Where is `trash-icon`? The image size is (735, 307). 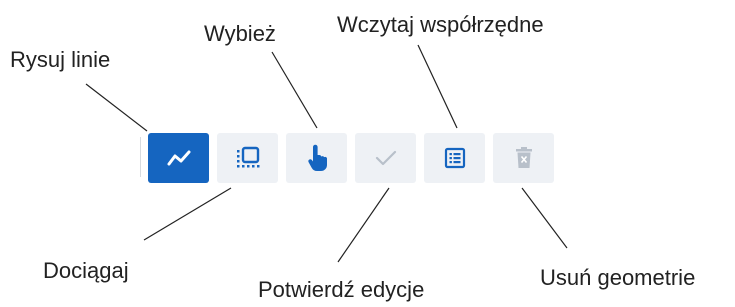 trash-icon is located at coordinates (524, 158).